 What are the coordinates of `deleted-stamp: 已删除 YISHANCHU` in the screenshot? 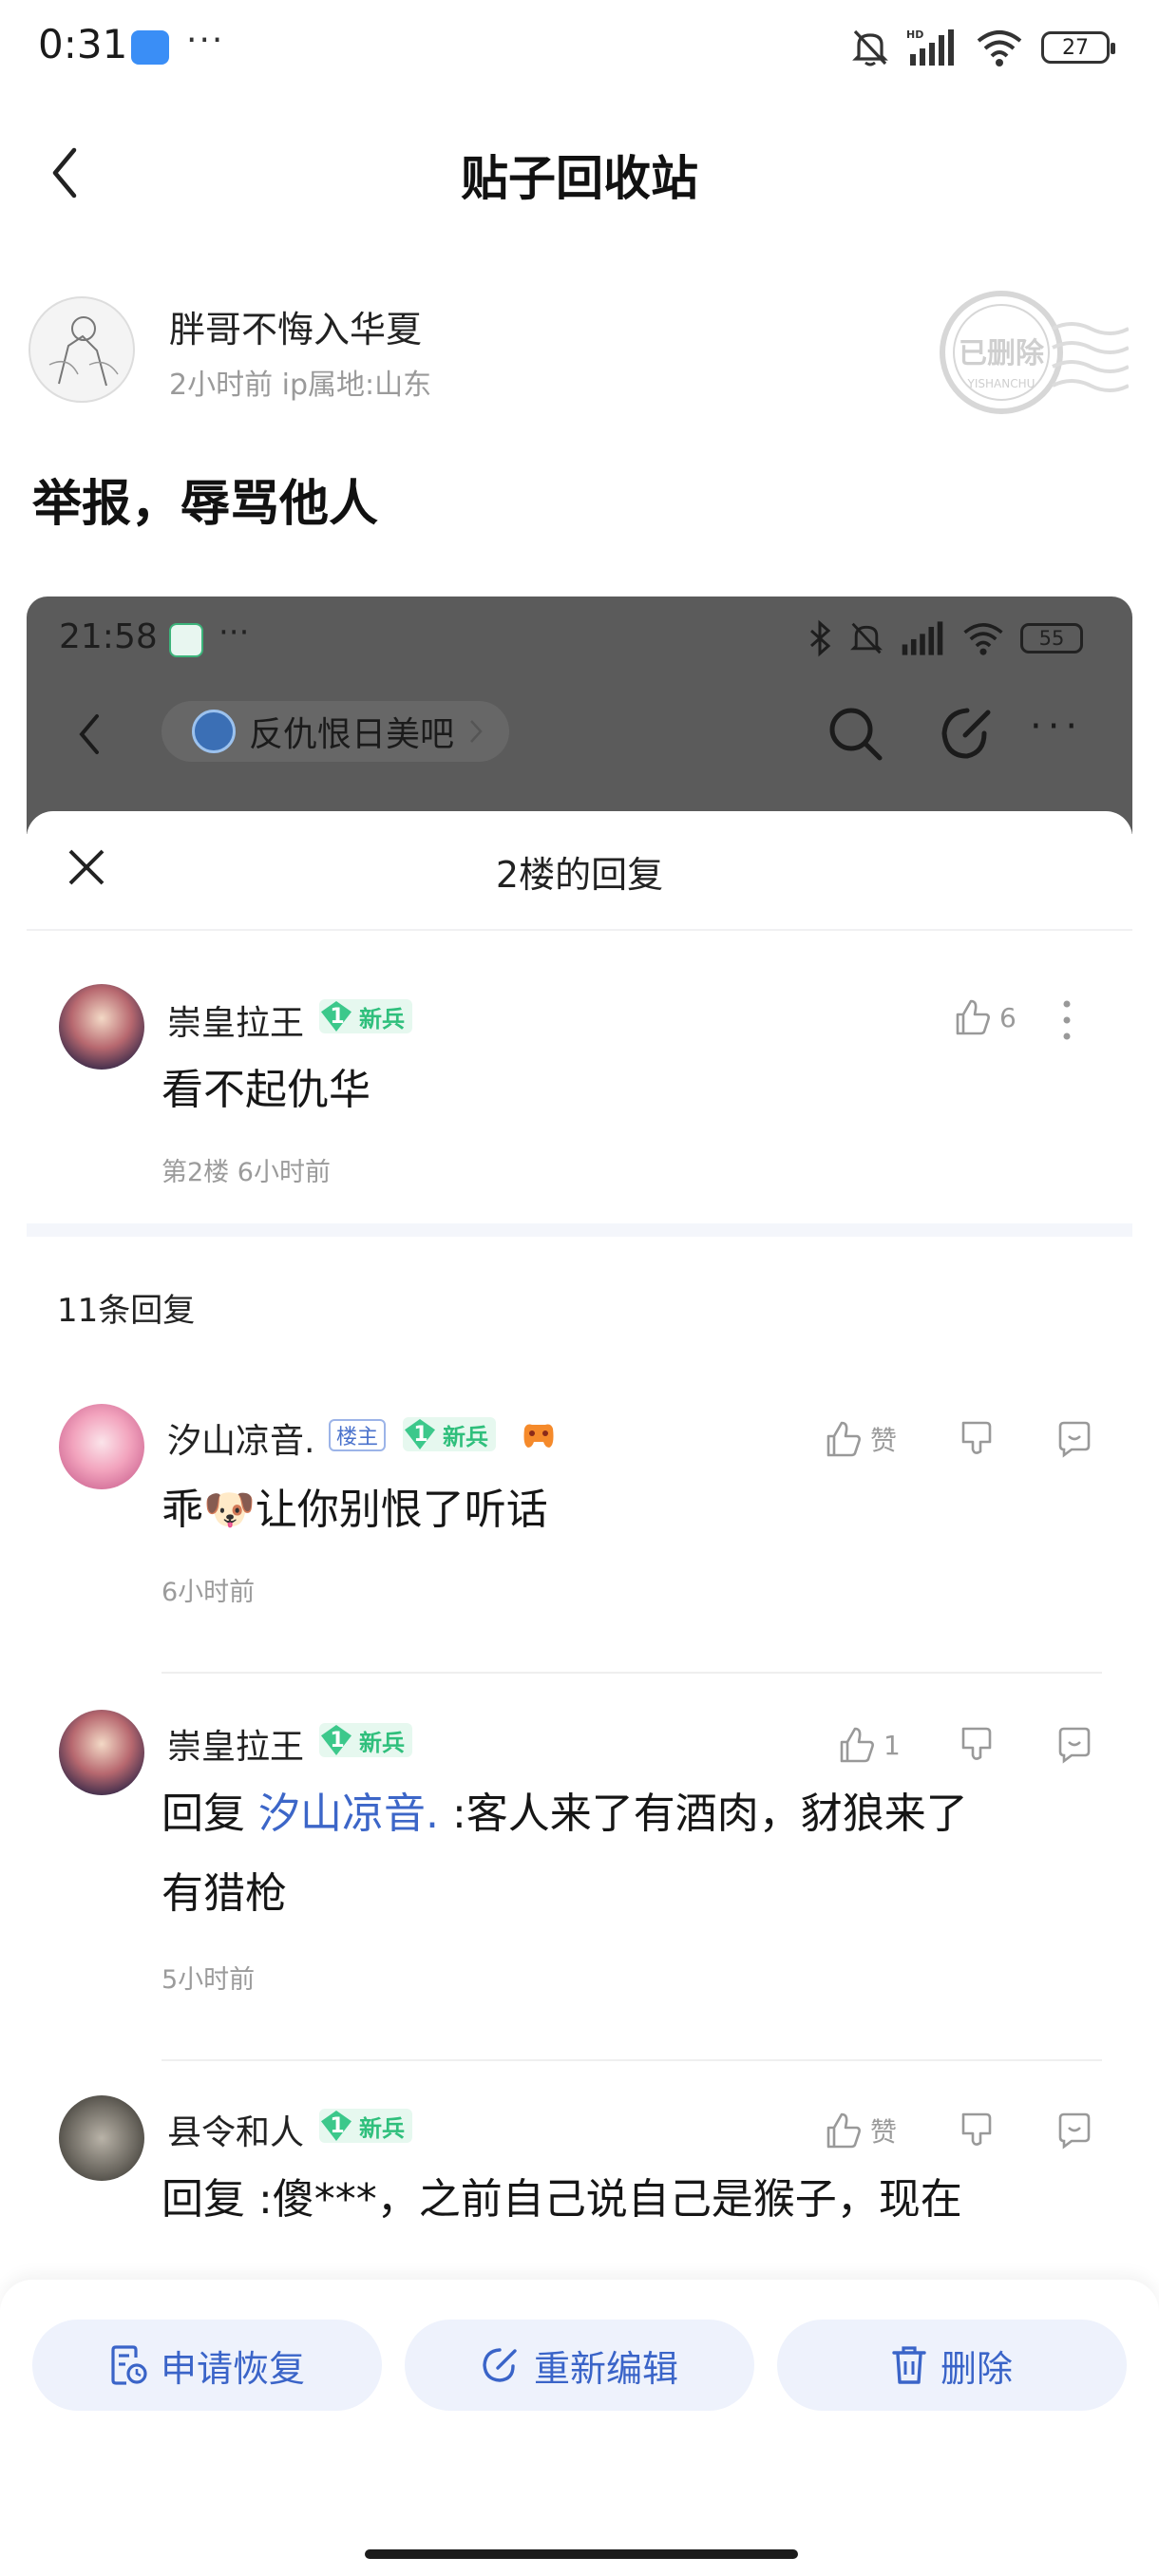 It's located at (1034, 352).